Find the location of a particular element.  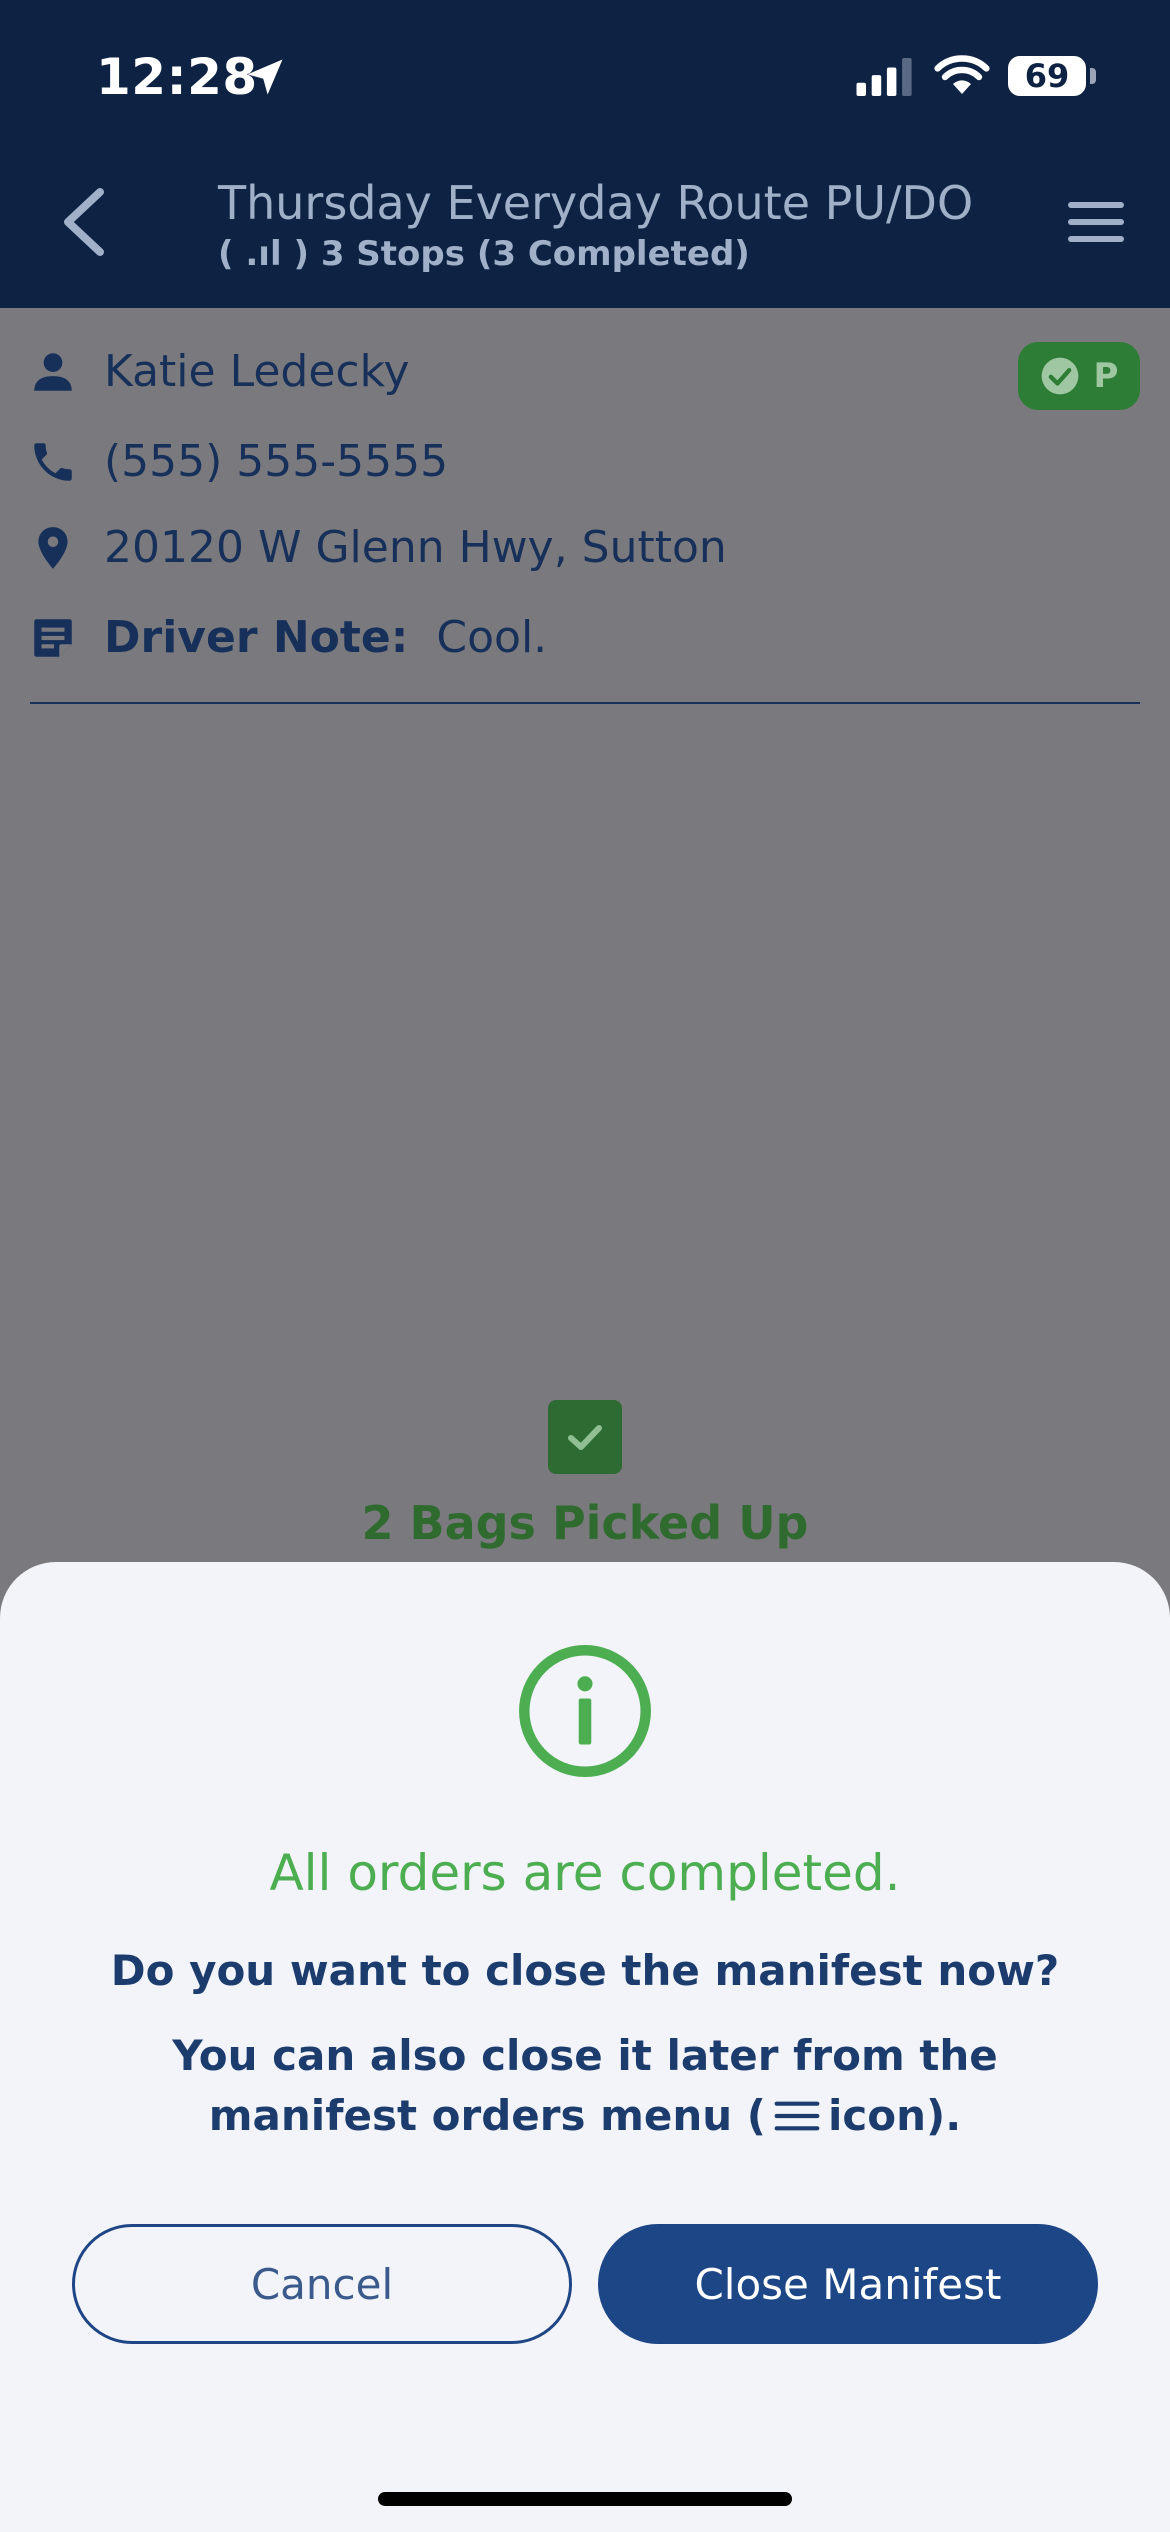

pickup-status-badge: P is located at coordinates (1079, 376).